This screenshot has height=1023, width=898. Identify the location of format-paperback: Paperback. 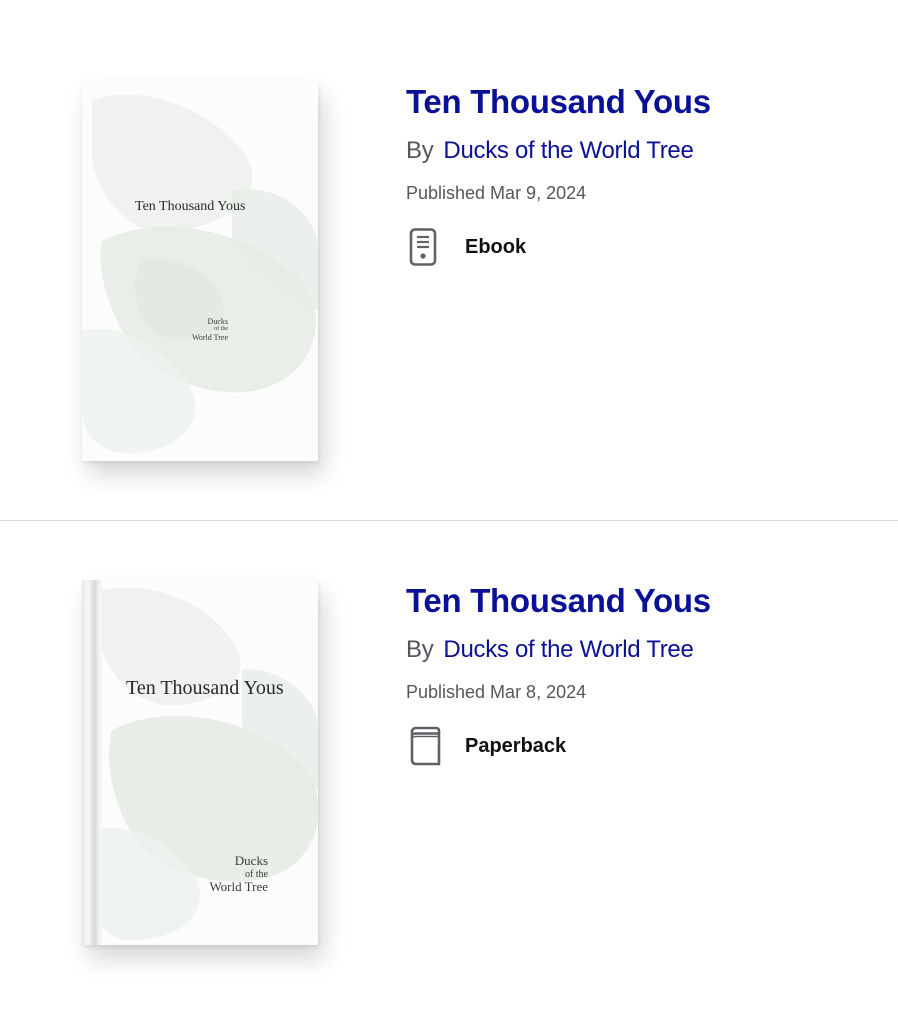
(558, 746).